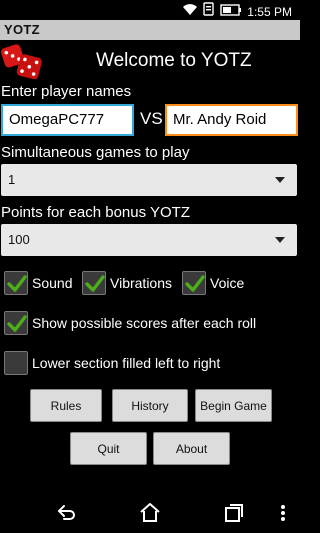 Image resolution: width=320 pixels, height=533 pixels. Describe the element at coordinates (150, 515) in the screenshot. I see `home-icon` at that location.